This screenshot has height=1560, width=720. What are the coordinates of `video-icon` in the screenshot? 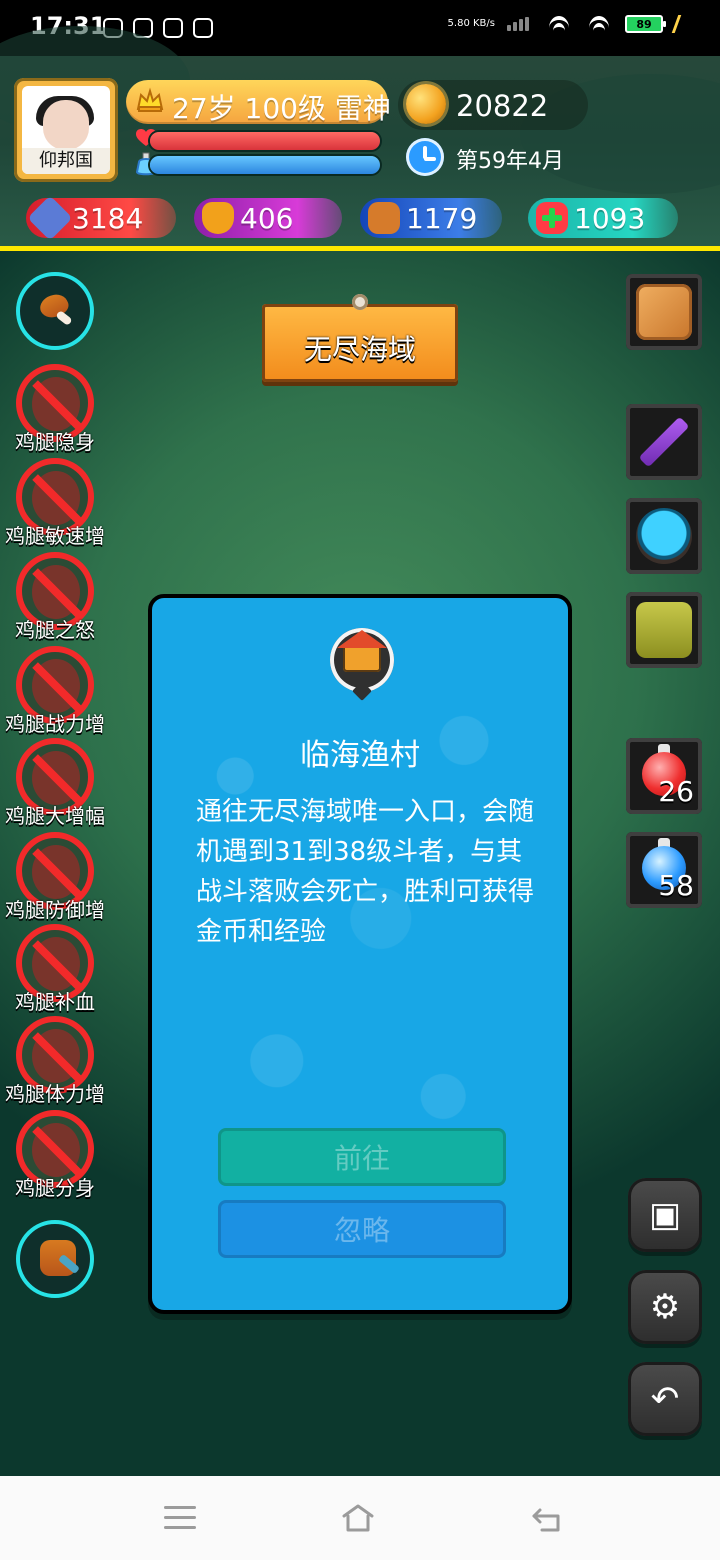 It's located at (173, 28).